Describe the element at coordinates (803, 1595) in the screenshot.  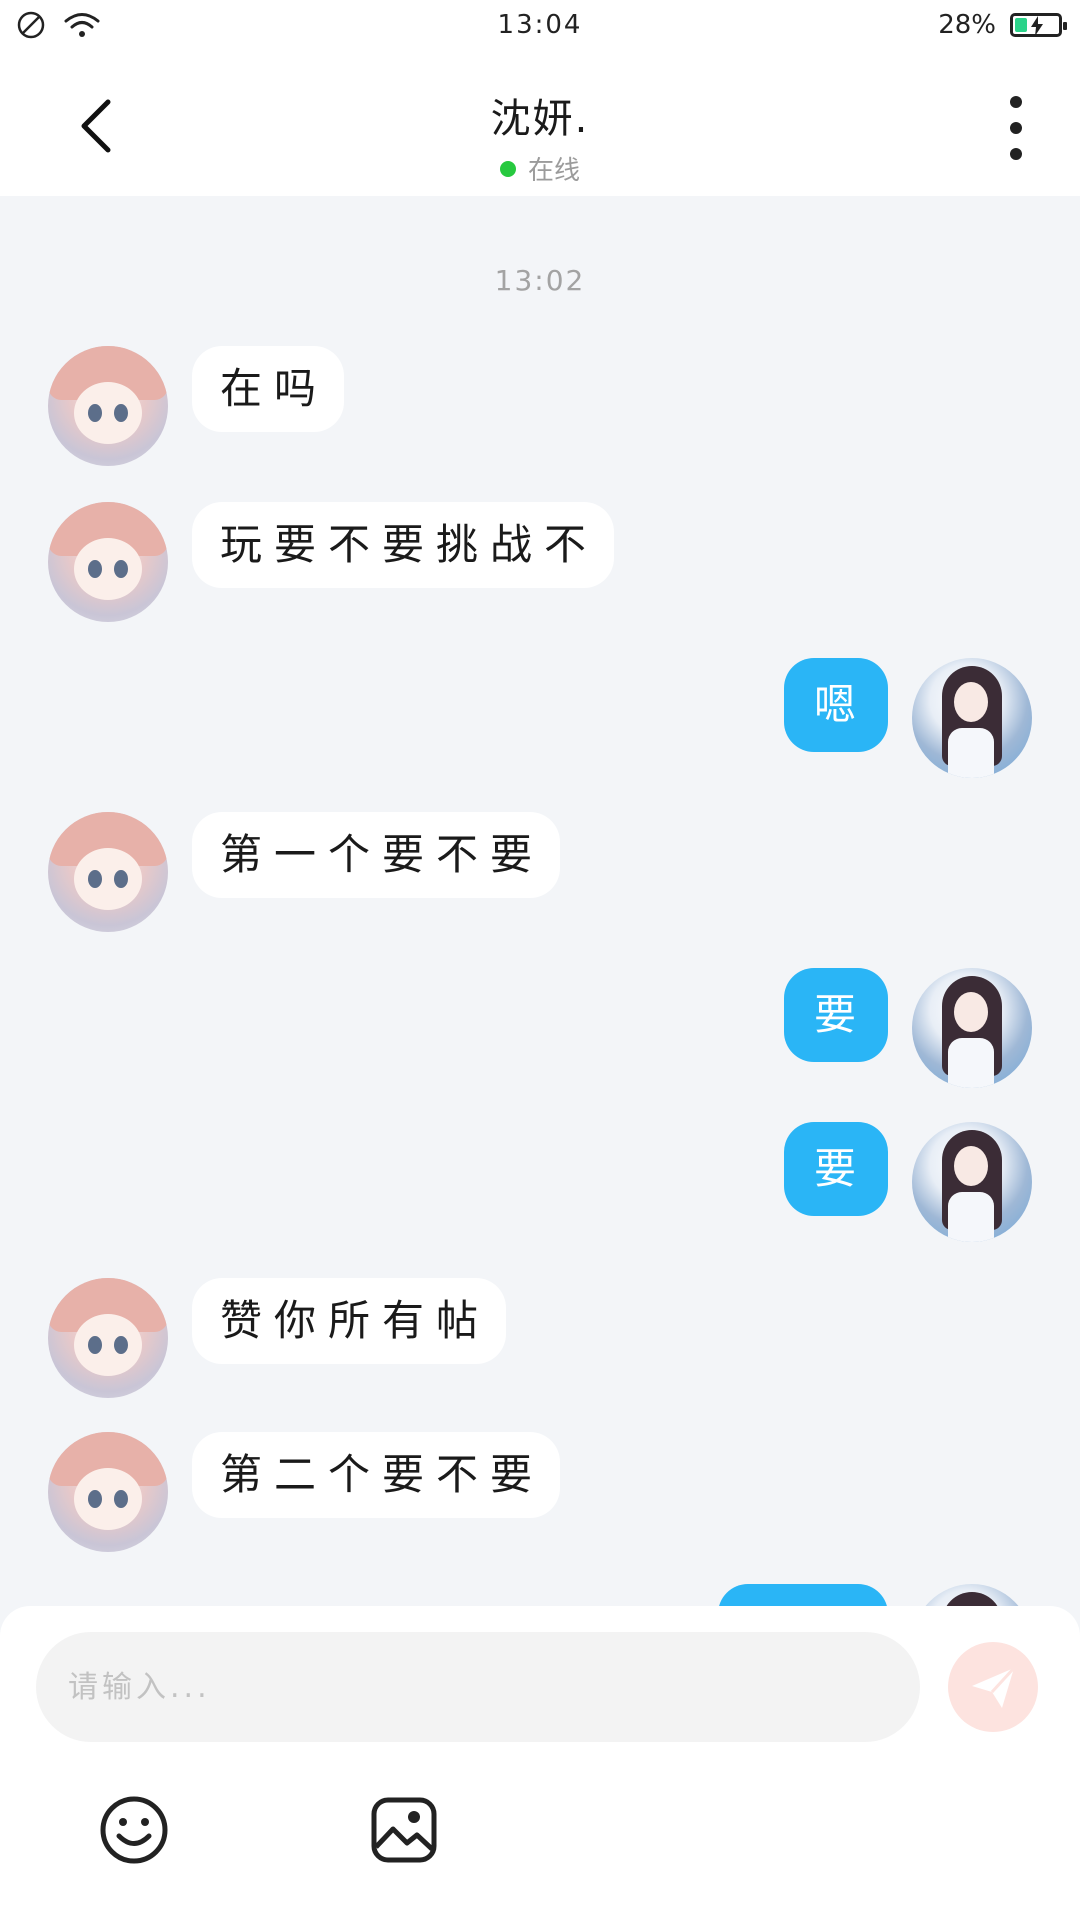
I see `outgoing-message-bubble` at that location.